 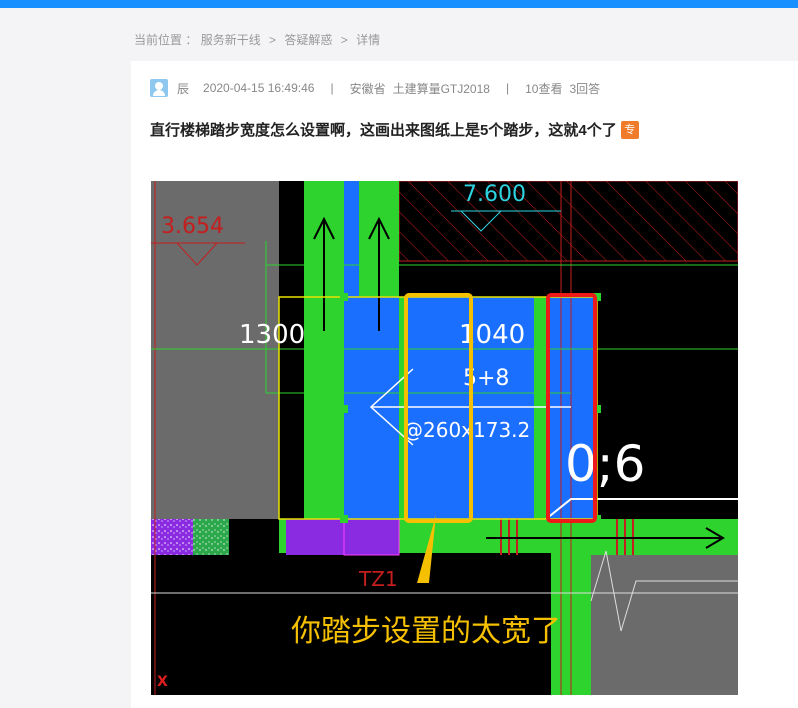 What do you see at coordinates (492, 335) in the screenshot?
I see `dimension-right: 1040` at bounding box center [492, 335].